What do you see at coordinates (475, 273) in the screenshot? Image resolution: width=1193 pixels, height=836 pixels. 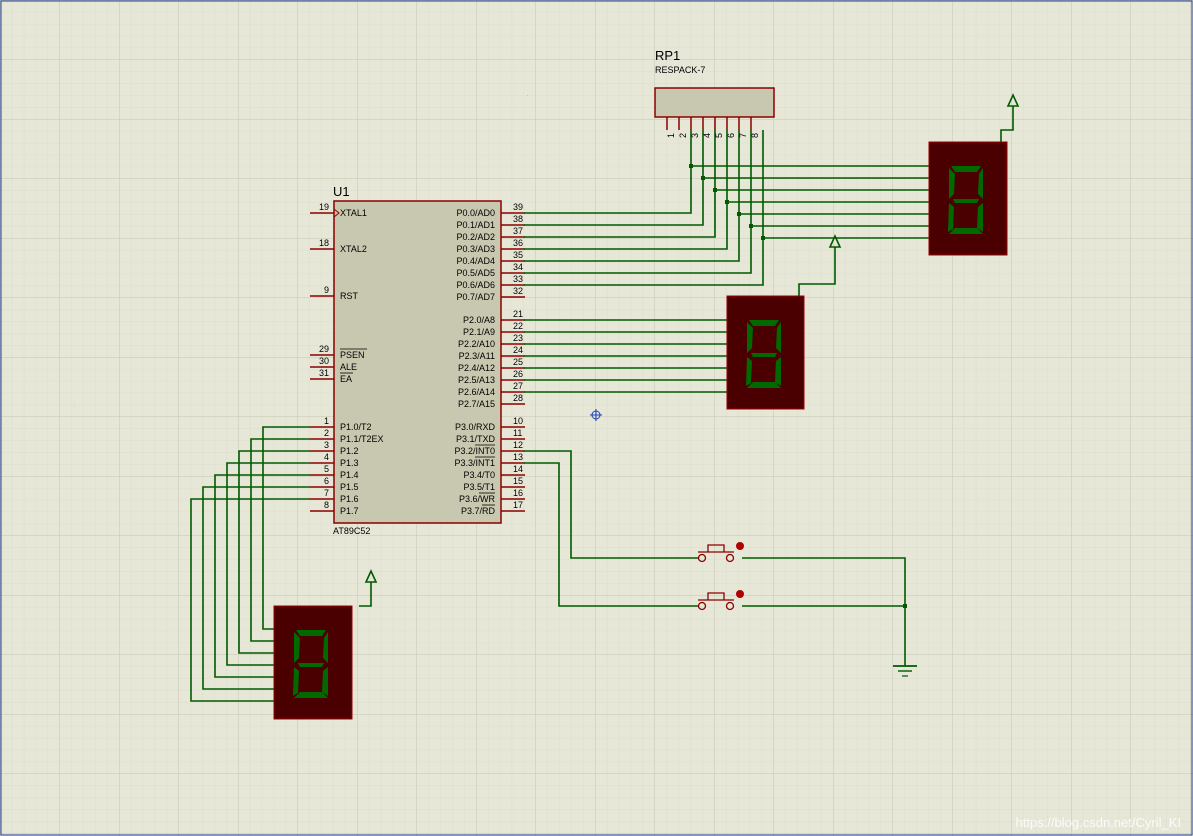 I see `mcu-pin-label: P0.5/AD5` at bounding box center [475, 273].